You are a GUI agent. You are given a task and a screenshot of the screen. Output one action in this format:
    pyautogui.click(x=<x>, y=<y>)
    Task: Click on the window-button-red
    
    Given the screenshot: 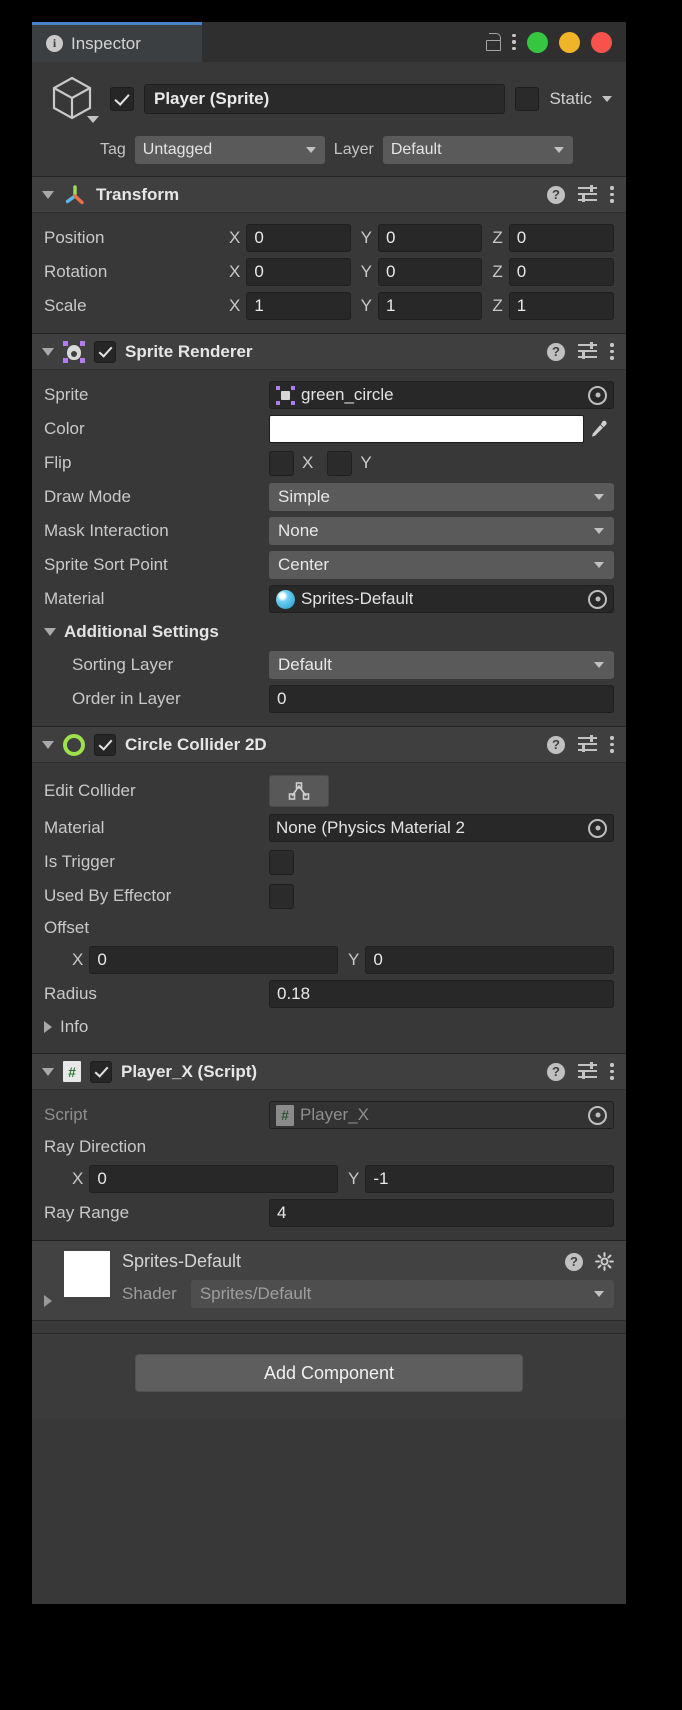 What is the action you would take?
    pyautogui.click(x=601, y=42)
    